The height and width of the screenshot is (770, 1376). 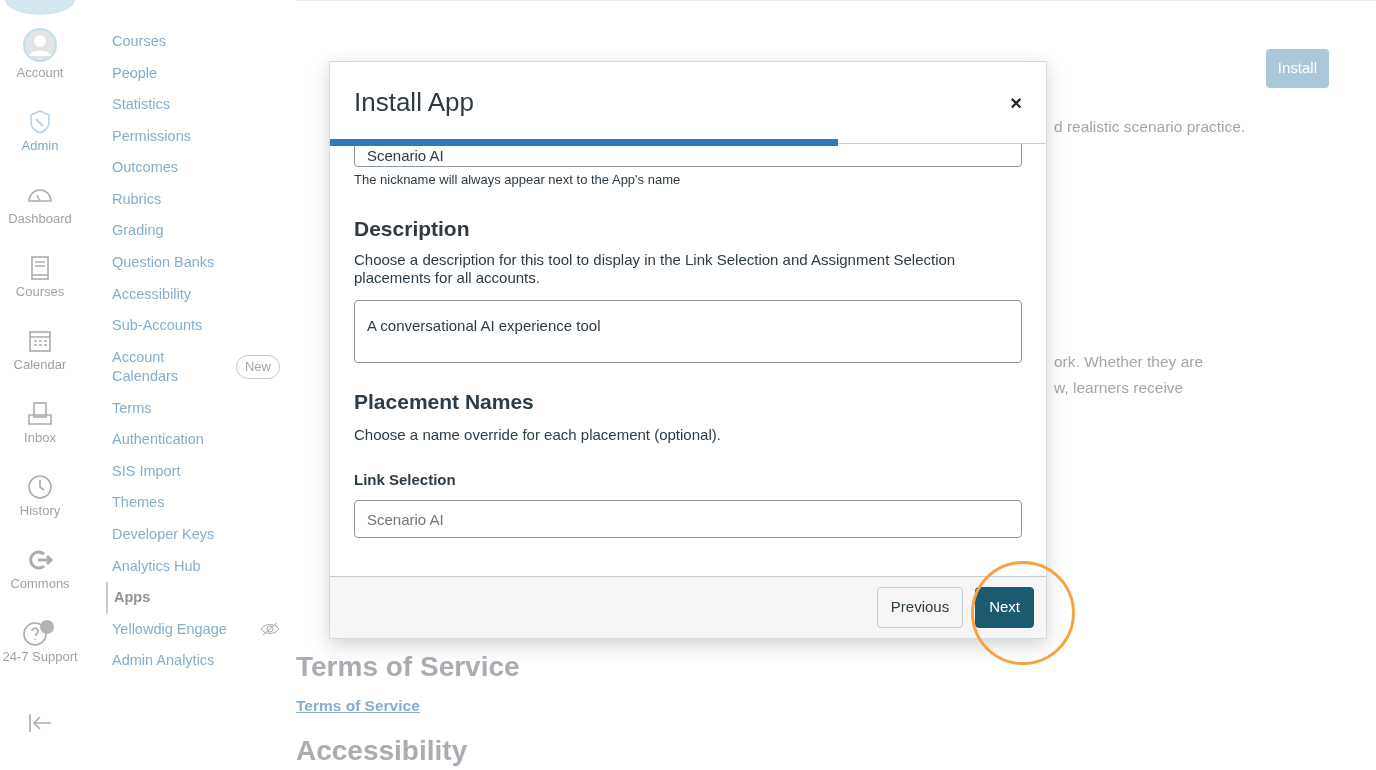 I want to click on terms-link: Terms of Service, so click(x=358, y=706).